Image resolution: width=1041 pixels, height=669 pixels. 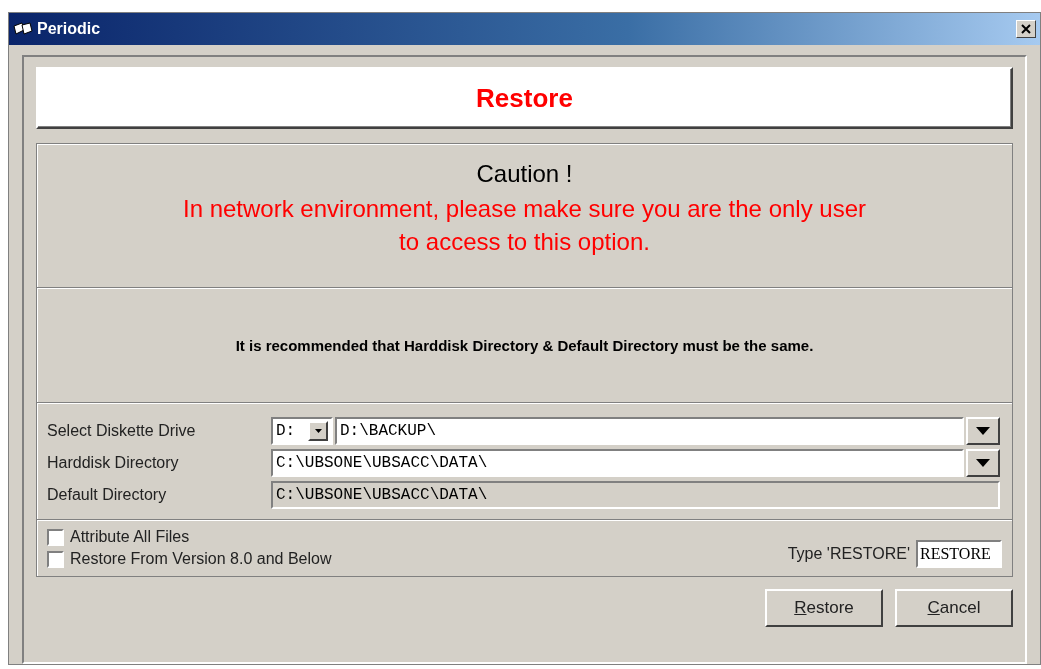 What do you see at coordinates (524, 345) in the screenshot?
I see `recommendation-text: It is recommended that Harddisk Directory & Default Directory must be the same.` at bounding box center [524, 345].